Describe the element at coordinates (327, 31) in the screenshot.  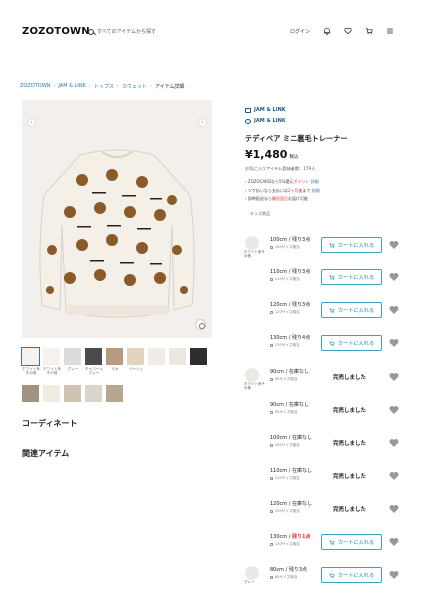
I see `bell-icon` at that location.